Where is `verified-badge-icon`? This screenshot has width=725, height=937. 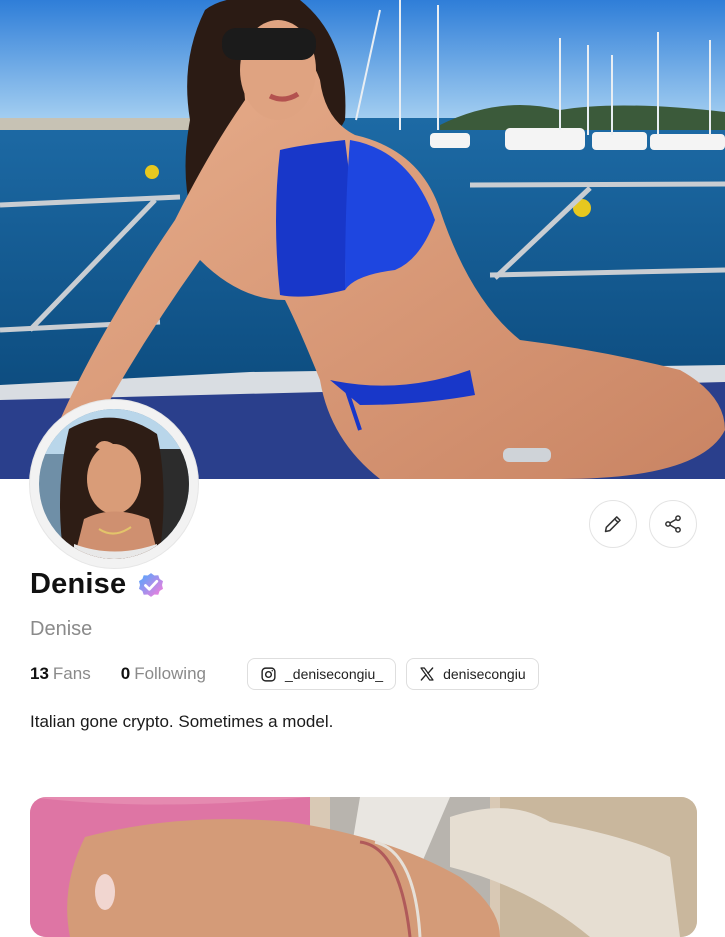 verified-badge-icon is located at coordinates (151, 584).